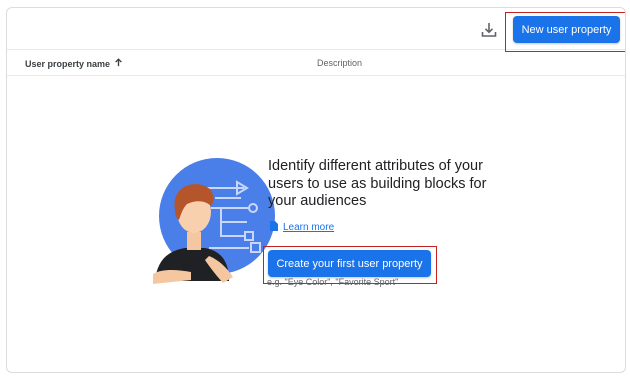  Describe the element at coordinates (333, 282) in the screenshot. I see `example-hint: e.g. "Eye Color", "Favorite Sport"` at that location.